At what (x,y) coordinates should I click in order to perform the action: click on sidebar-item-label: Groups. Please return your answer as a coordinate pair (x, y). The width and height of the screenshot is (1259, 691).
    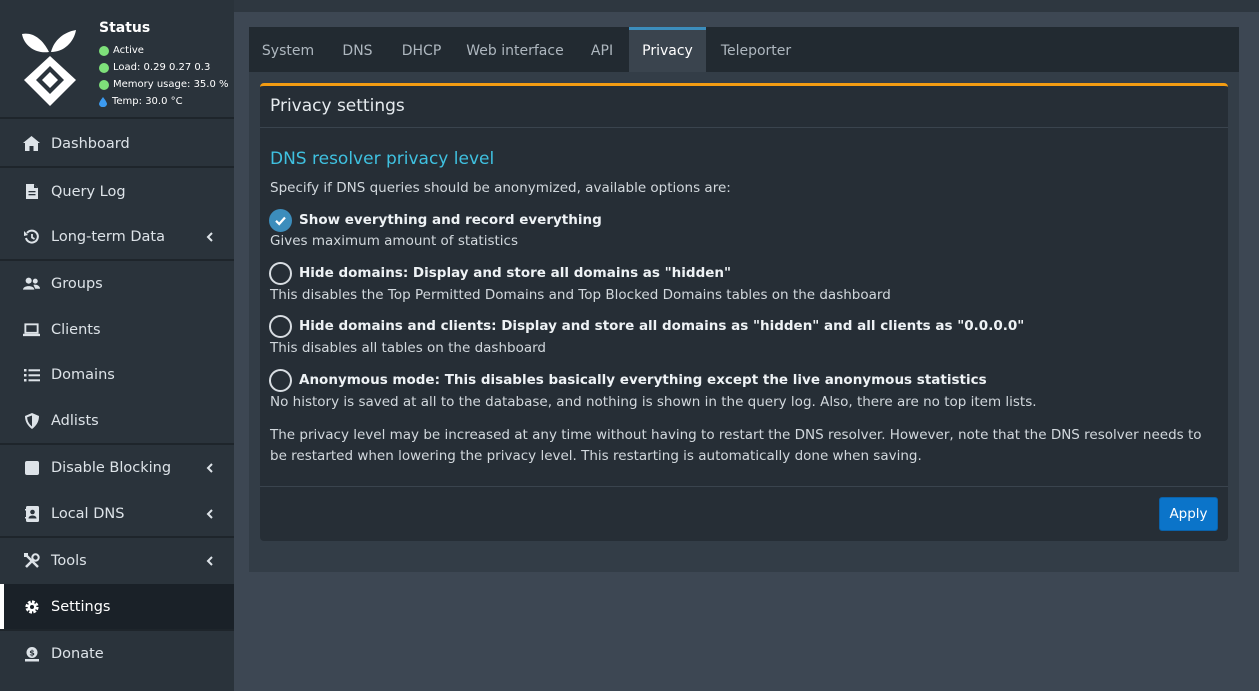
    Looking at the image, I should click on (77, 283).